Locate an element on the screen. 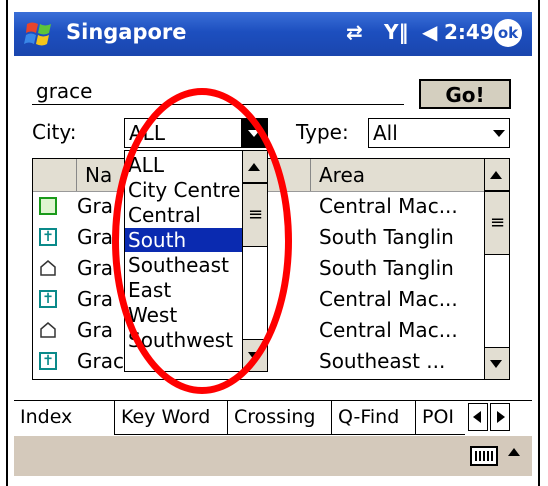  volume-icon: ◀︎ is located at coordinates (429, 32).